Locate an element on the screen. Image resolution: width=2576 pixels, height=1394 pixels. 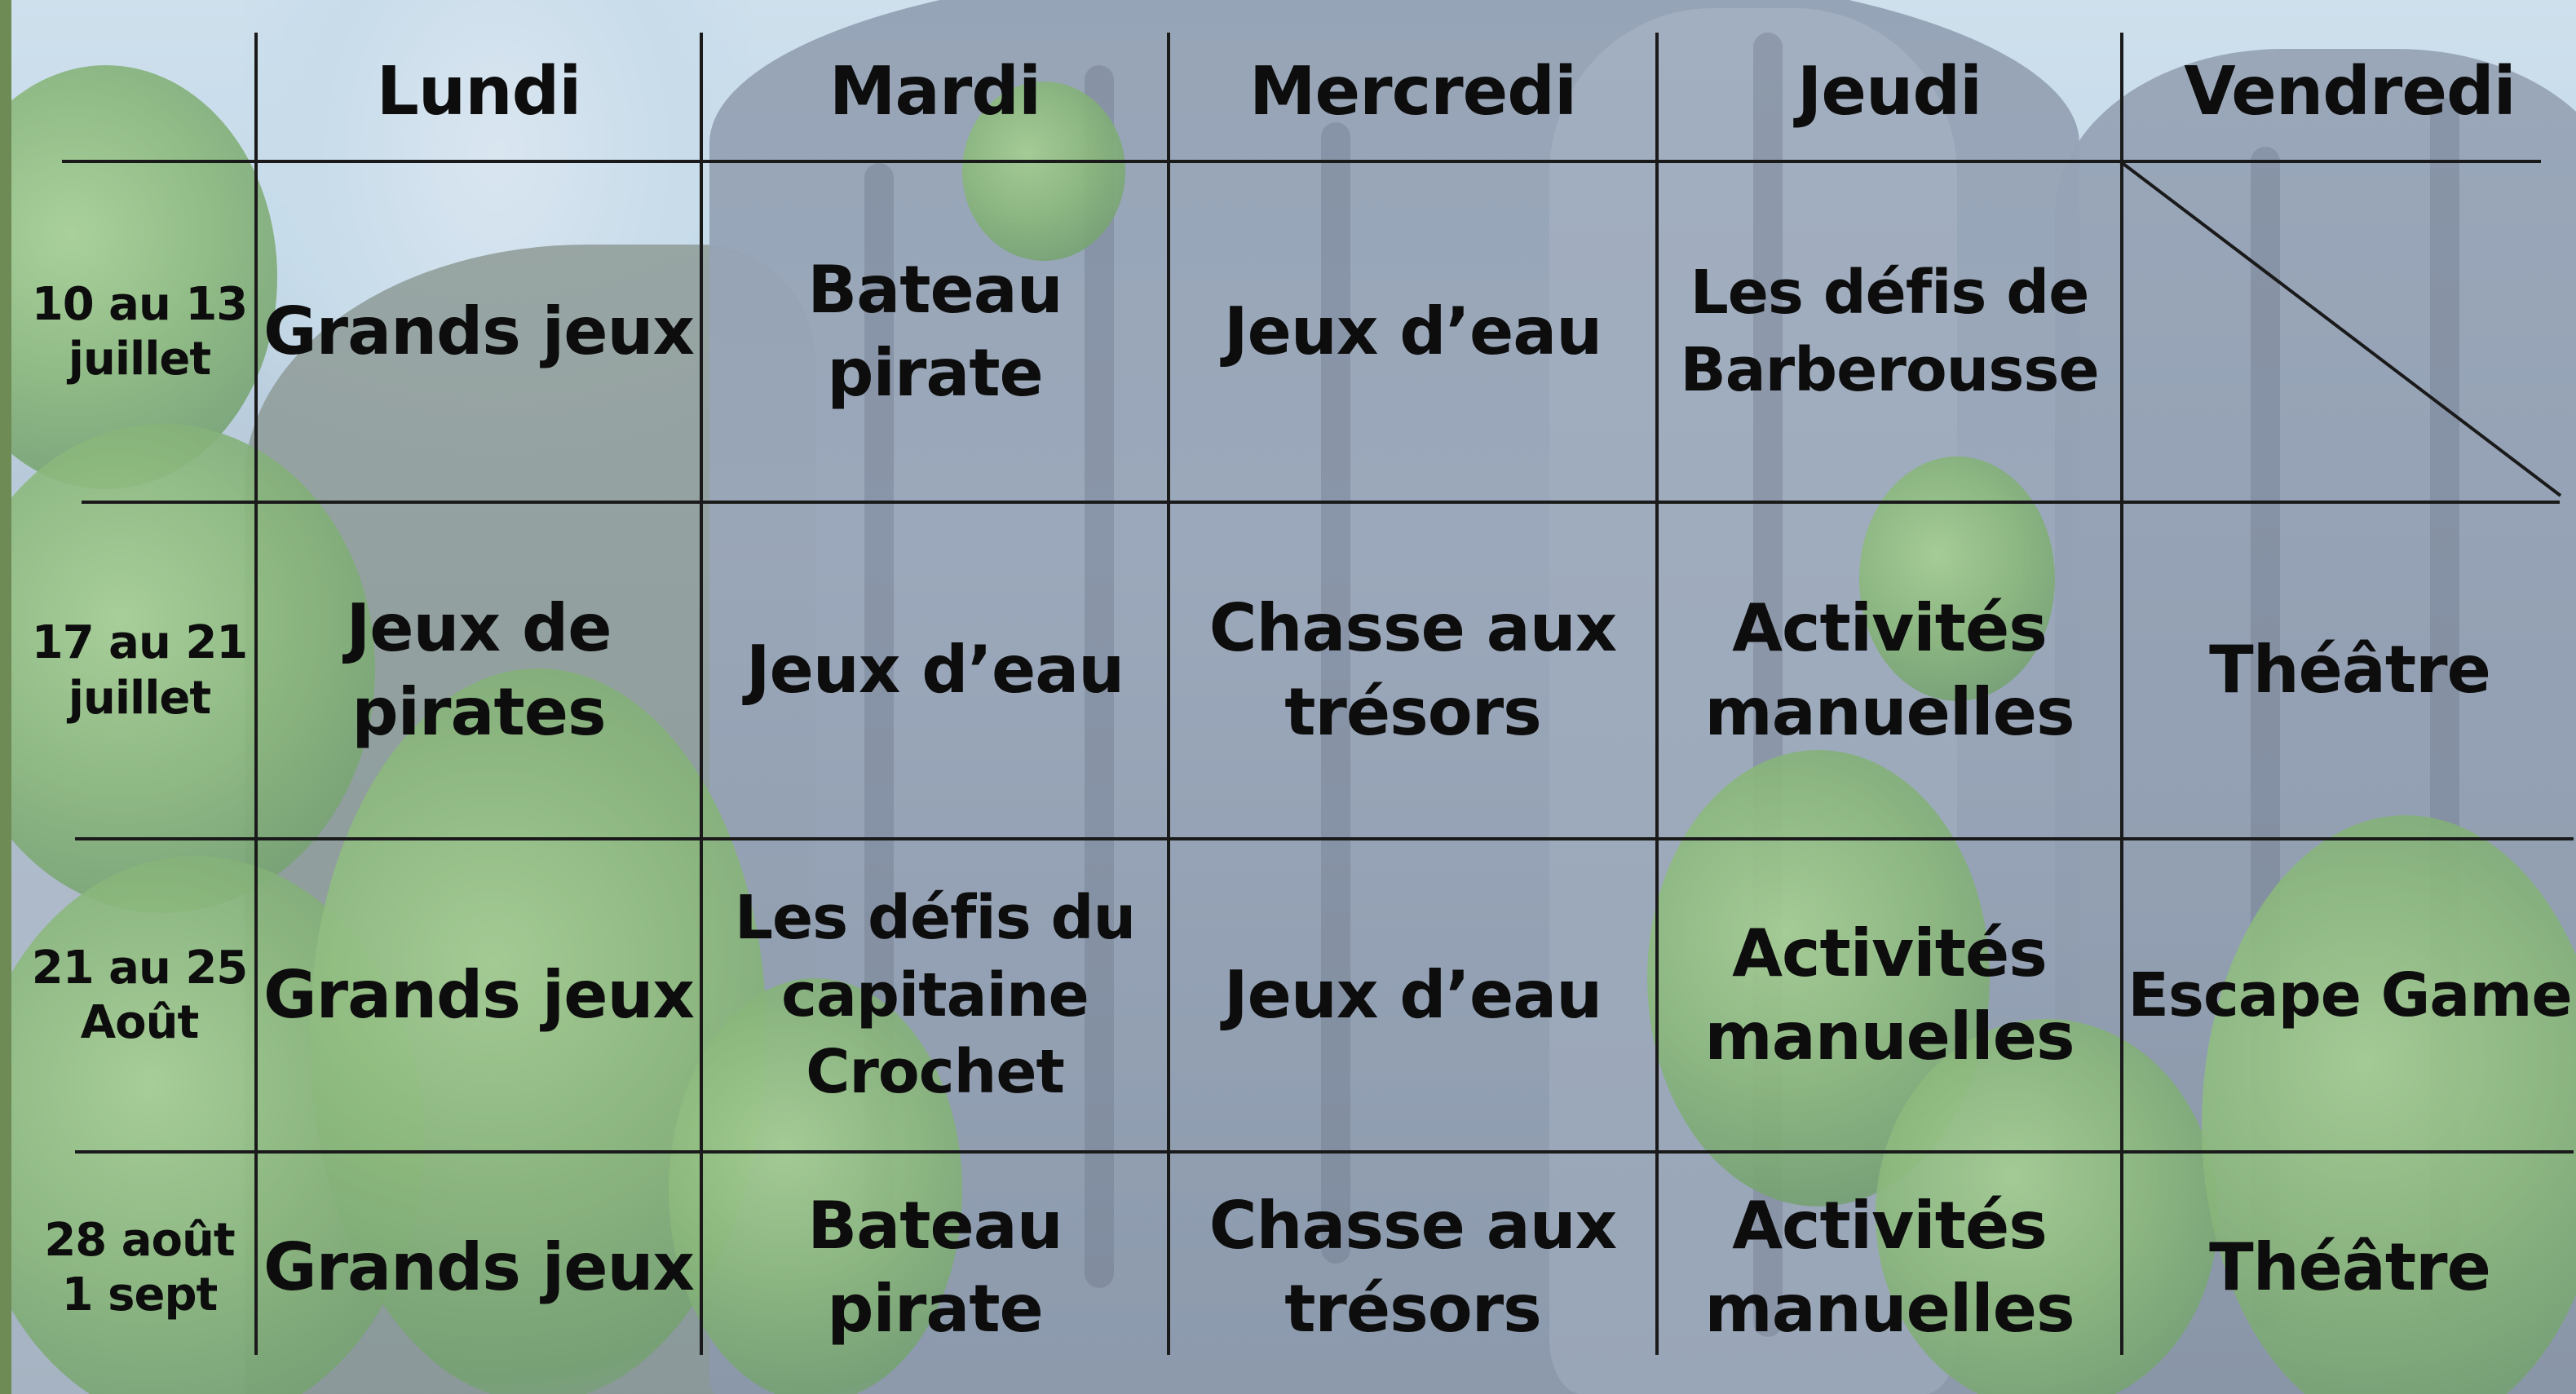
week-label: 28 août 1 sept is located at coordinates (139, 1267).